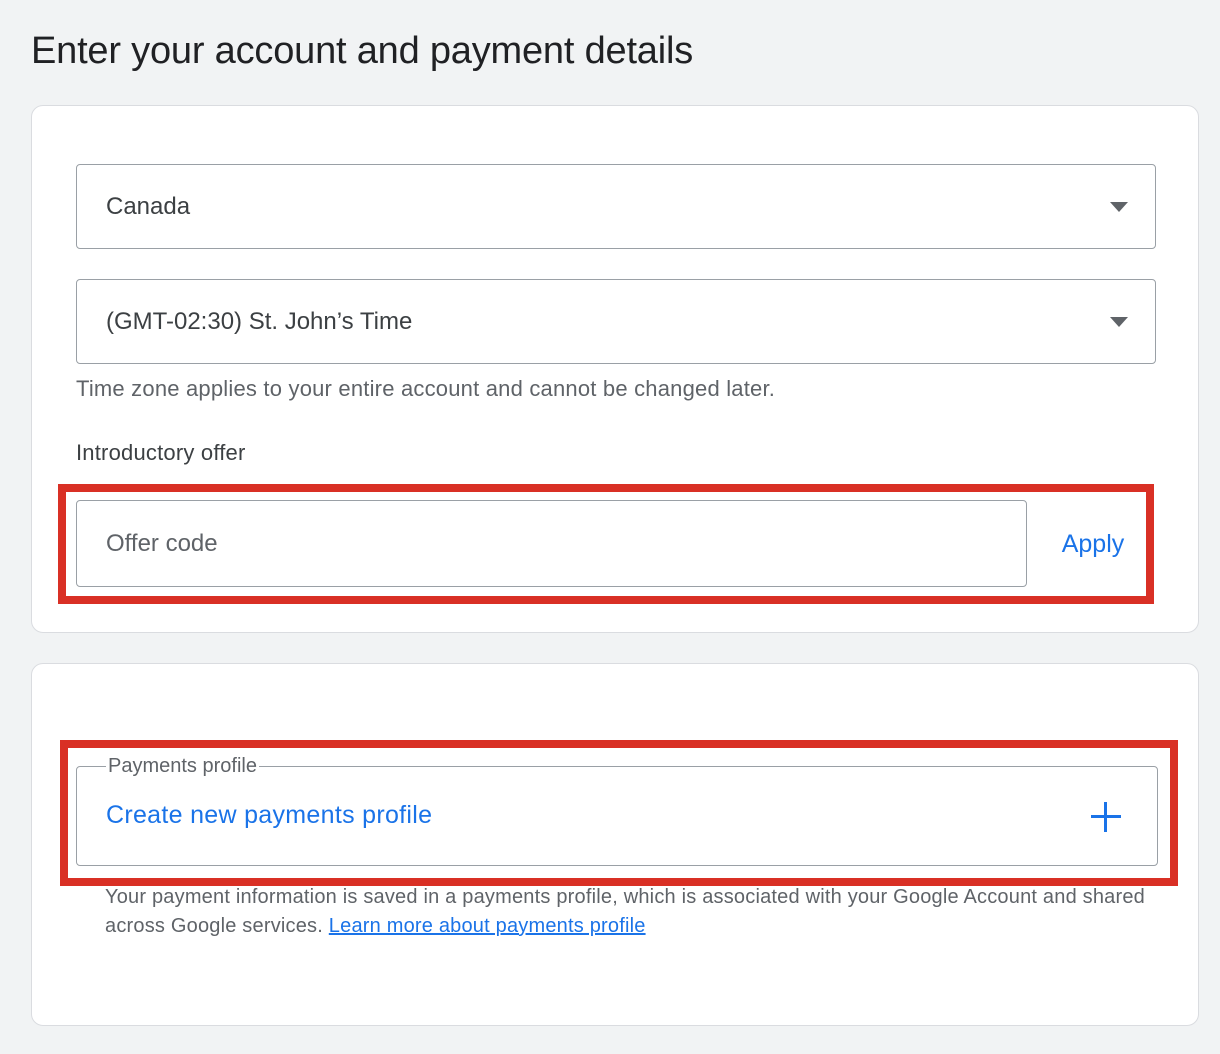  What do you see at coordinates (616, 206) in the screenshot?
I see `country-select: Canada` at bounding box center [616, 206].